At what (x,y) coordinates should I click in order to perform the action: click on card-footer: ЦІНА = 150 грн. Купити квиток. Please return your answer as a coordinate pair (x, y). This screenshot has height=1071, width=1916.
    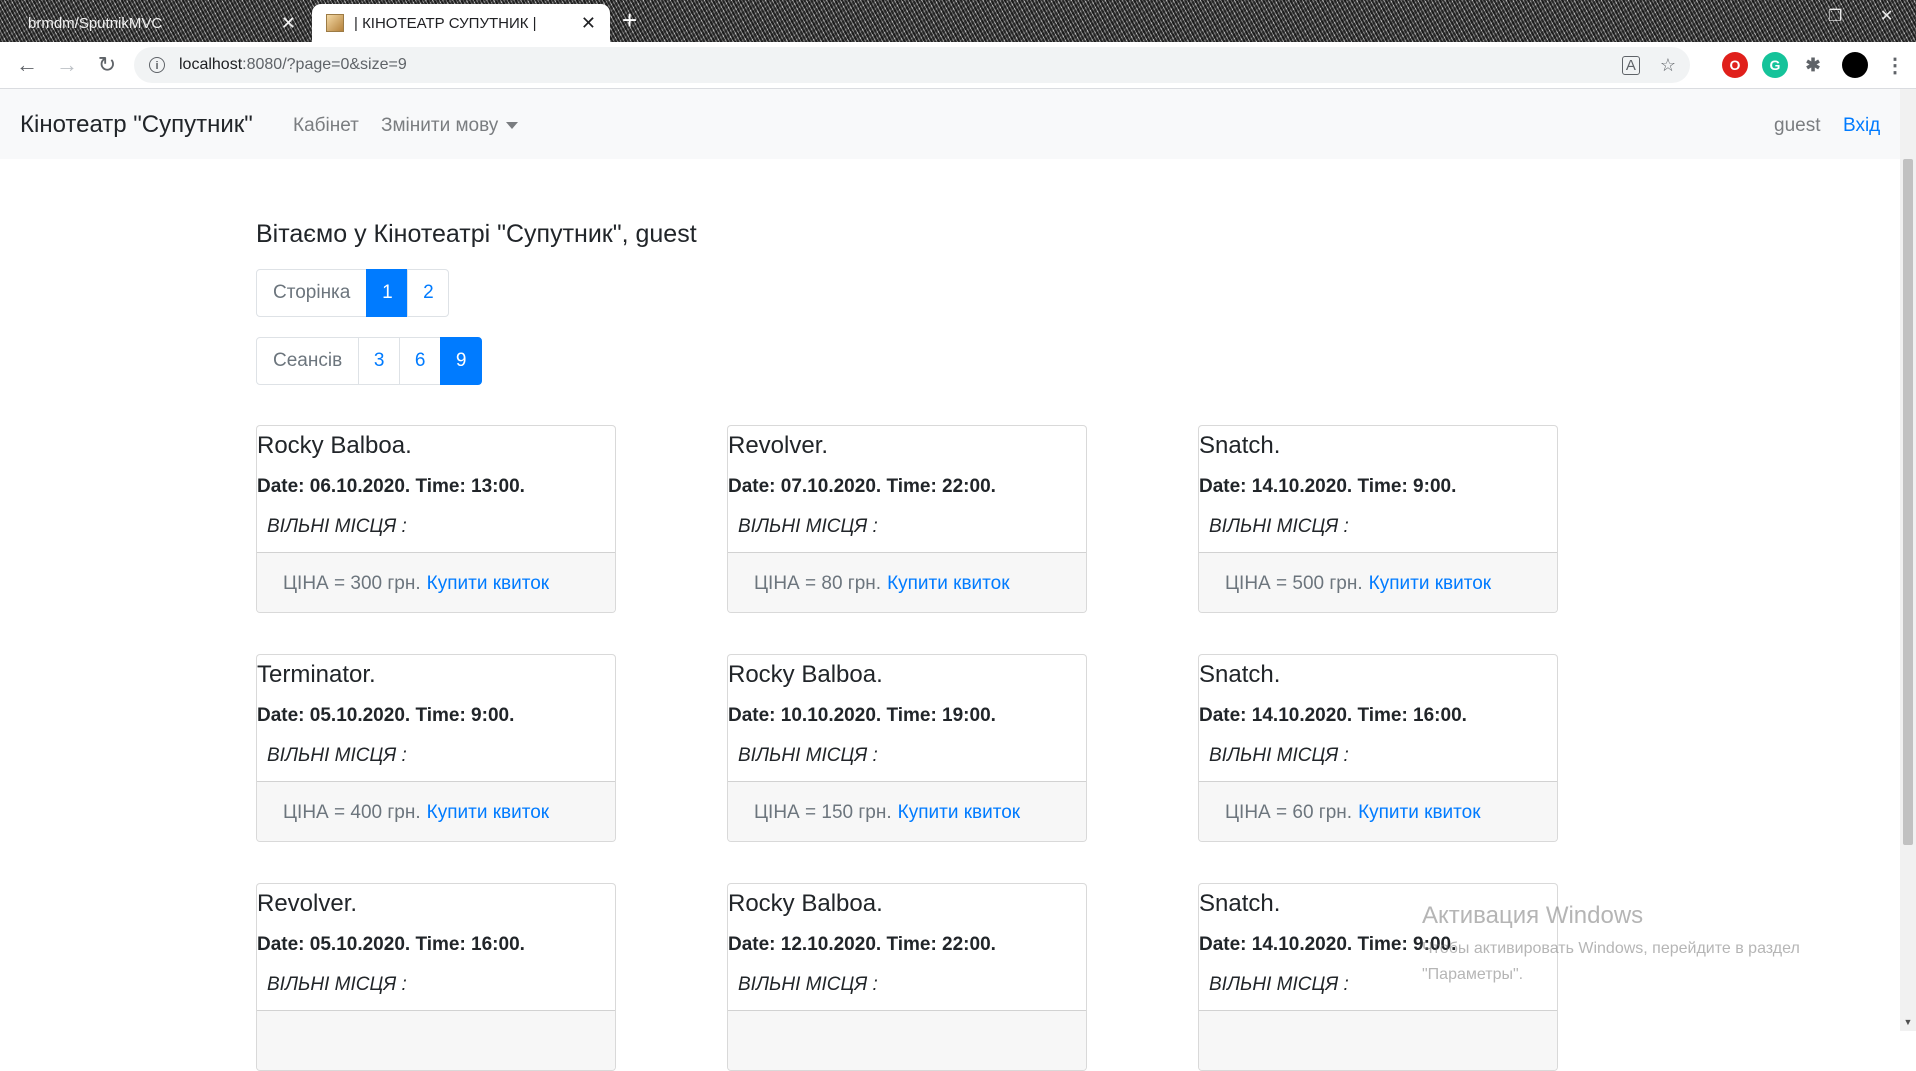
    Looking at the image, I should click on (907, 811).